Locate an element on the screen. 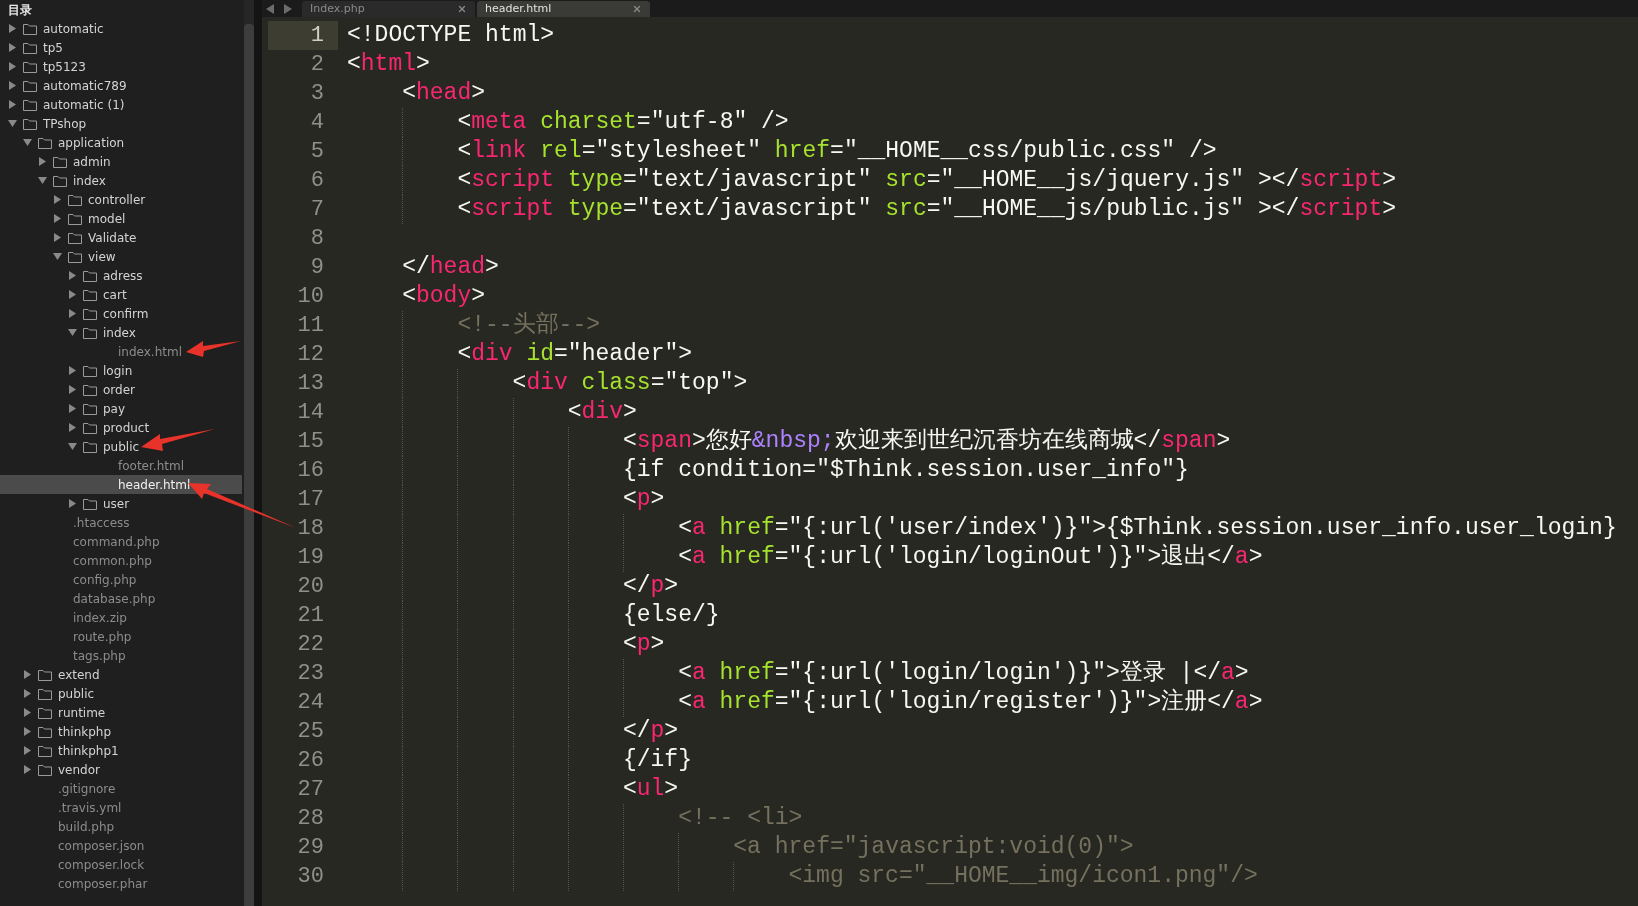  scrollbar-thumb is located at coordinates (249, 465).